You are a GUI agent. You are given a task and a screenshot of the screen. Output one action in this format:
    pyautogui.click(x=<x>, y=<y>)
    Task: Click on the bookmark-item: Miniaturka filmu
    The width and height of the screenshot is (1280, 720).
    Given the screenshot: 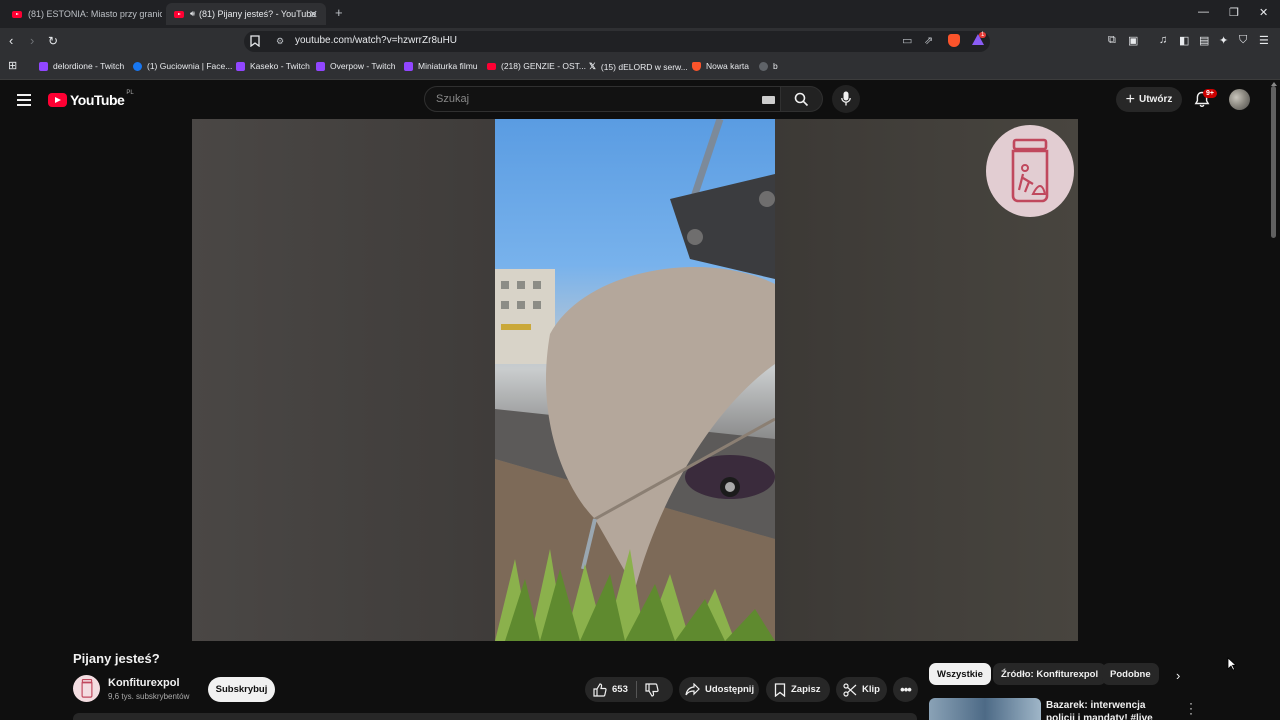 What is the action you would take?
    pyautogui.click(x=441, y=66)
    